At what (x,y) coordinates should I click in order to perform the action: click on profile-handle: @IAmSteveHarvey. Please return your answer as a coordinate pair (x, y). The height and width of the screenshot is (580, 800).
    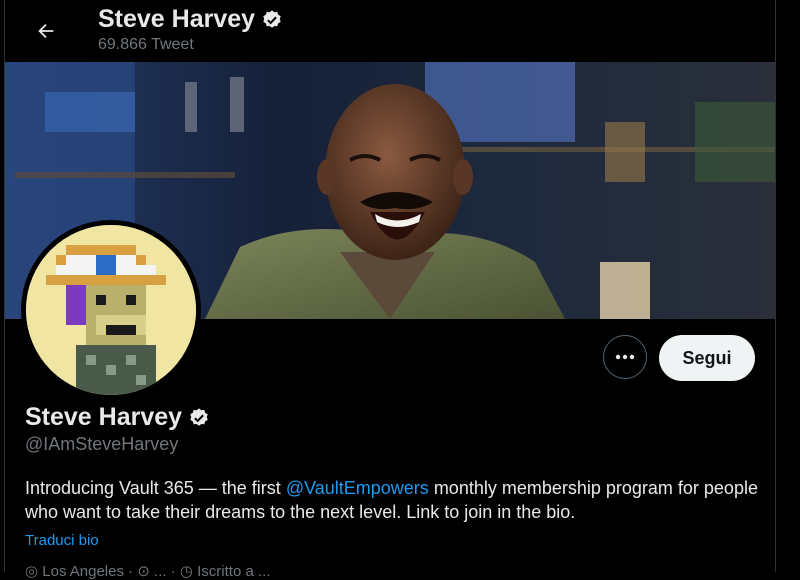
    Looking at the image, I should click on (102, 444).